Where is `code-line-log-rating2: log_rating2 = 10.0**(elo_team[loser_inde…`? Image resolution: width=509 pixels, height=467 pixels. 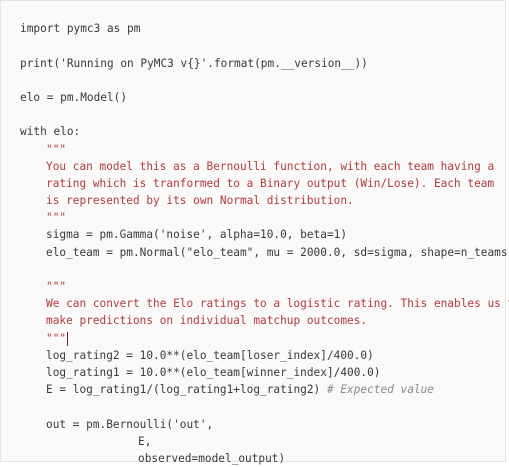
code-line-log-rating2: log_rating2 = 10.0**(elo_team[loser_inde… is located at coordinates (210, 355).